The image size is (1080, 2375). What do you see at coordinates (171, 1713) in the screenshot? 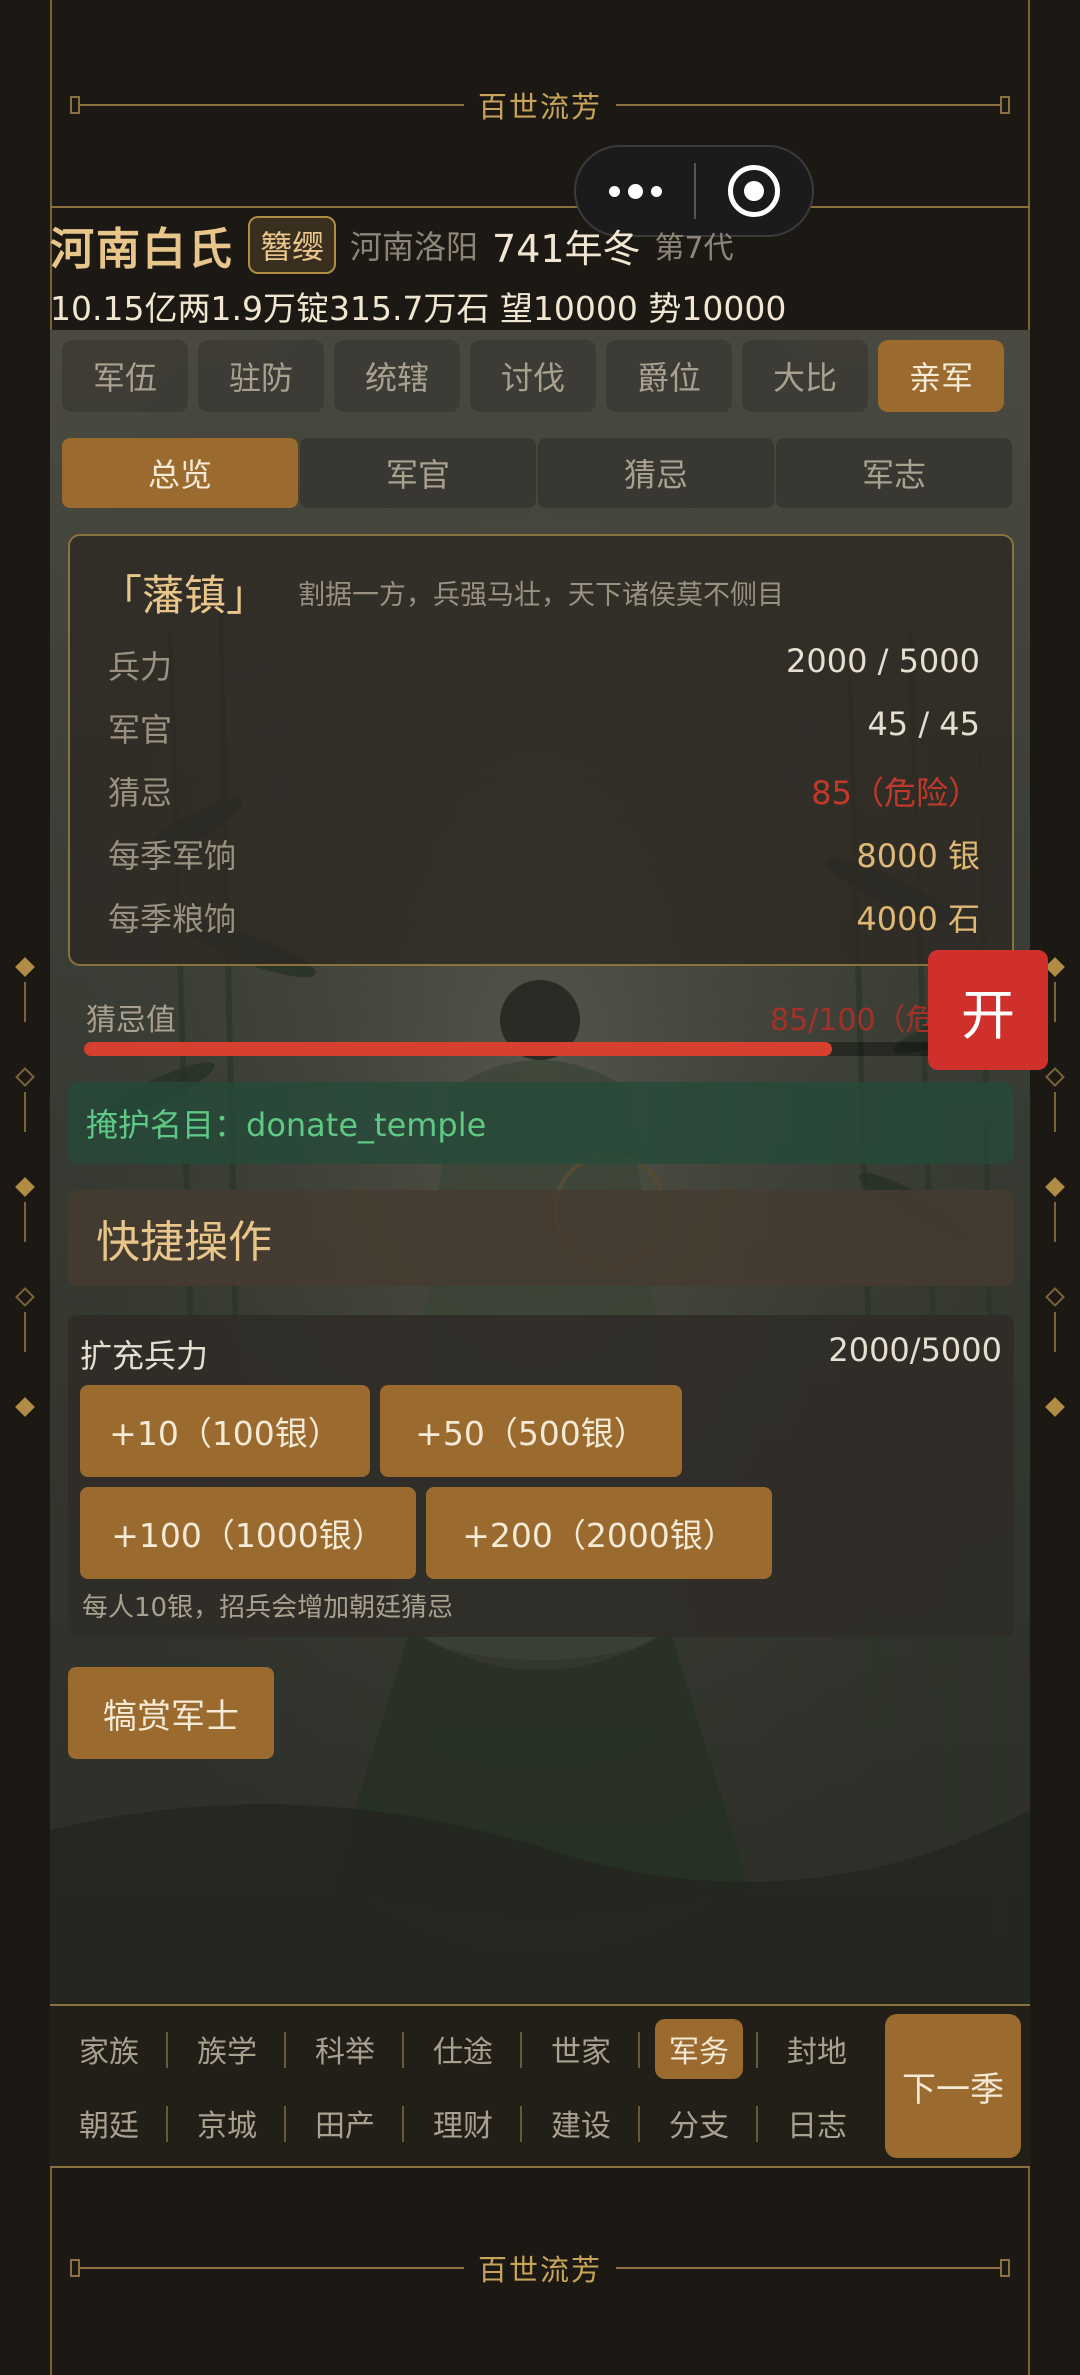
I see `reward-soldiers-button: 犒赏军士` at bounding box center [171, 1713].